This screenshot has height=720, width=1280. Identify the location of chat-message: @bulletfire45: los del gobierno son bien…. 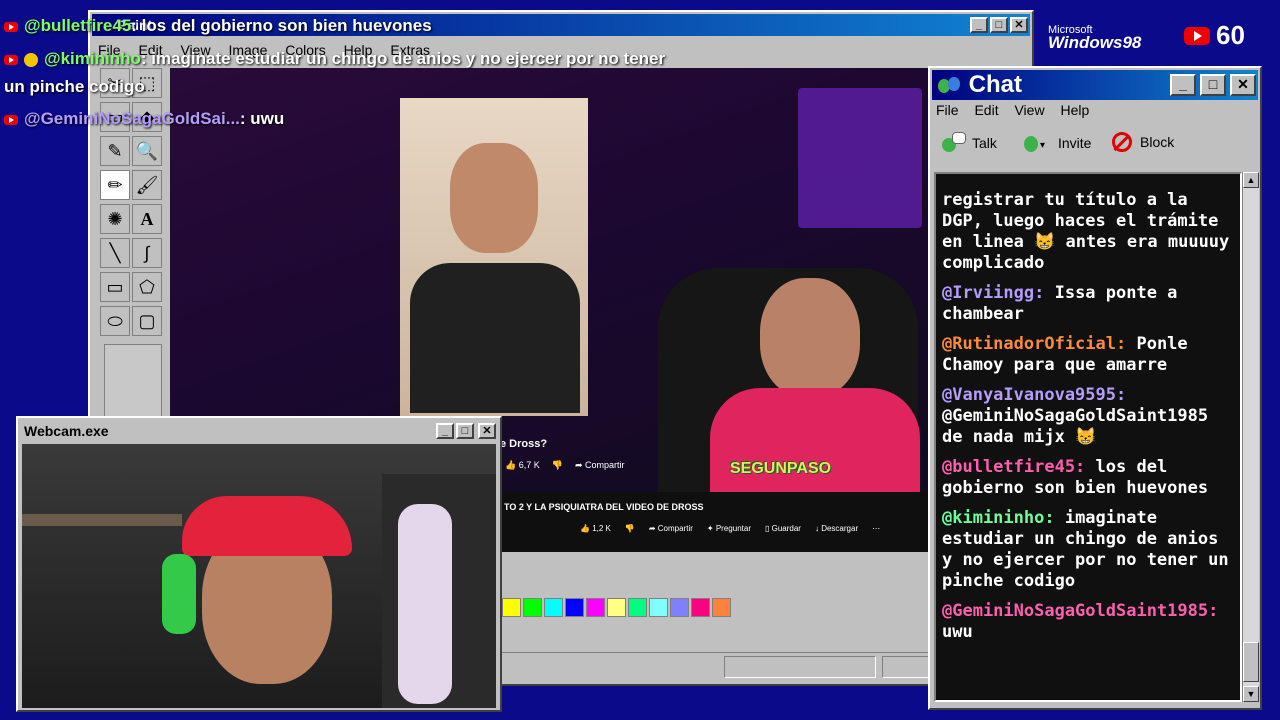
(1088, 478).